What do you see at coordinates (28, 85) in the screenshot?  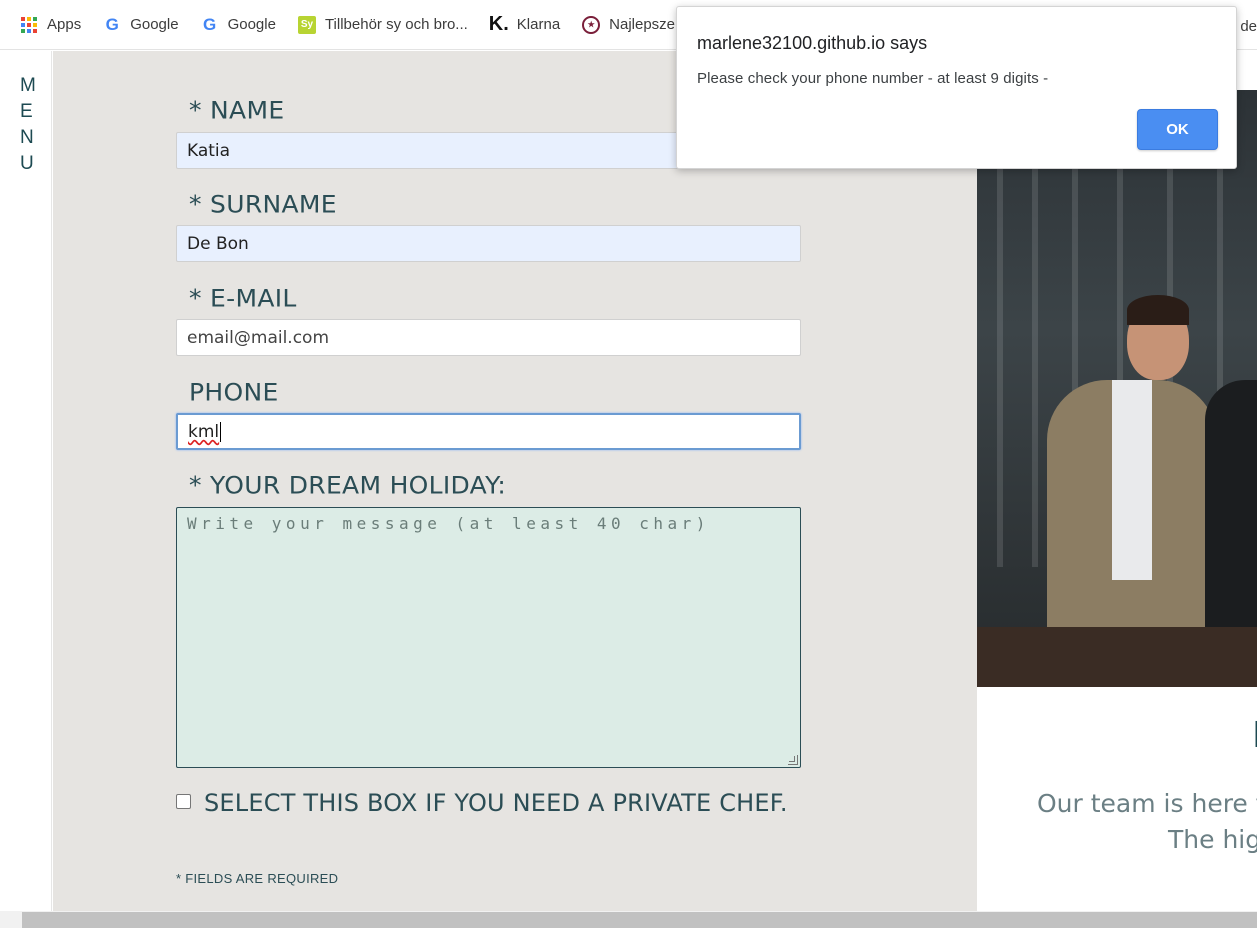 I see `menu-letter: M` at bounding box center [28, 85].